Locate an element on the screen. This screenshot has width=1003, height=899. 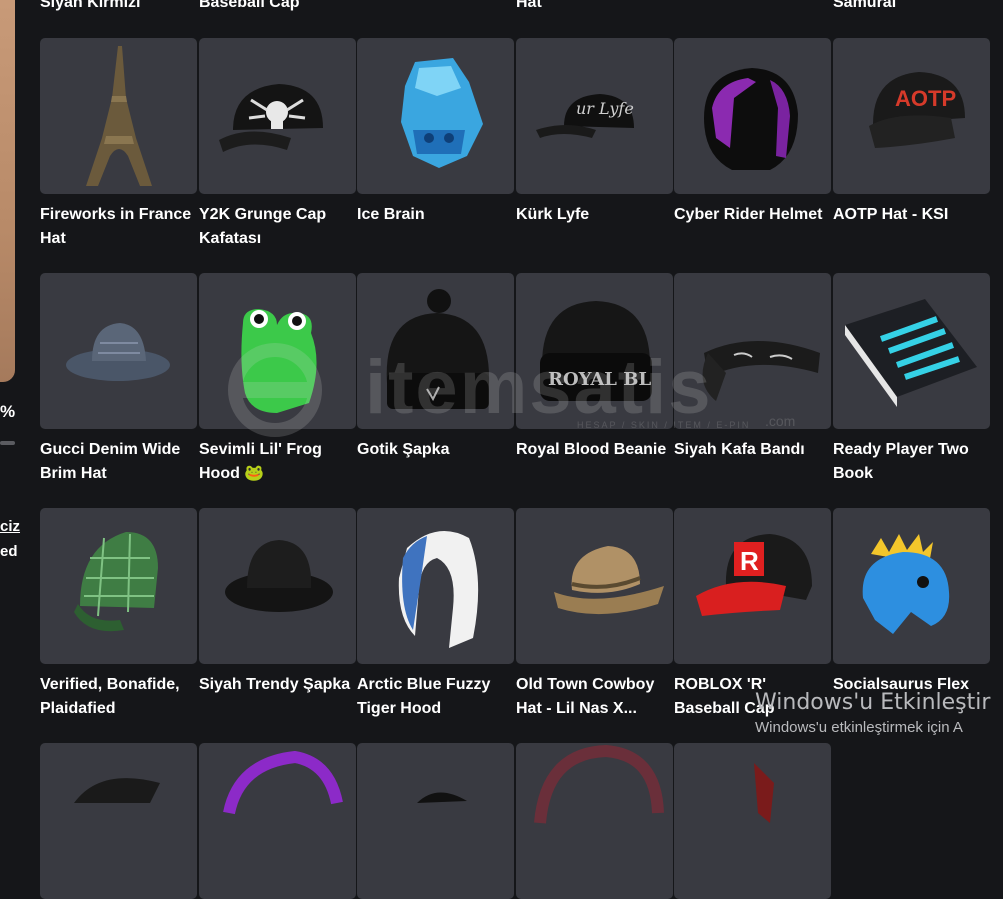
item-thumbnail: AOTP is located at coordinates (911, 116).